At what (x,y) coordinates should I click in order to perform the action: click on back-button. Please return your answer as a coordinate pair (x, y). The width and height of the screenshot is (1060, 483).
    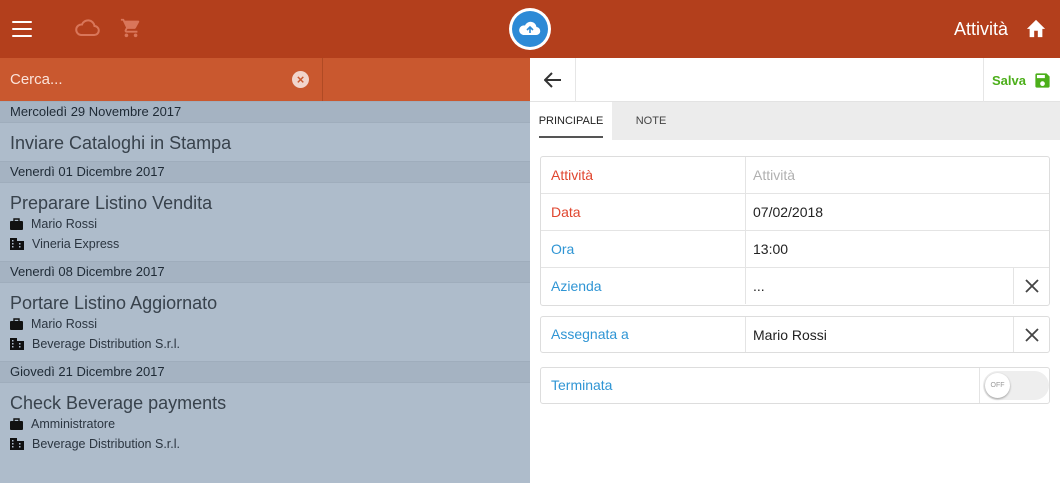
    Looking at the image, I should click on (553, 80).